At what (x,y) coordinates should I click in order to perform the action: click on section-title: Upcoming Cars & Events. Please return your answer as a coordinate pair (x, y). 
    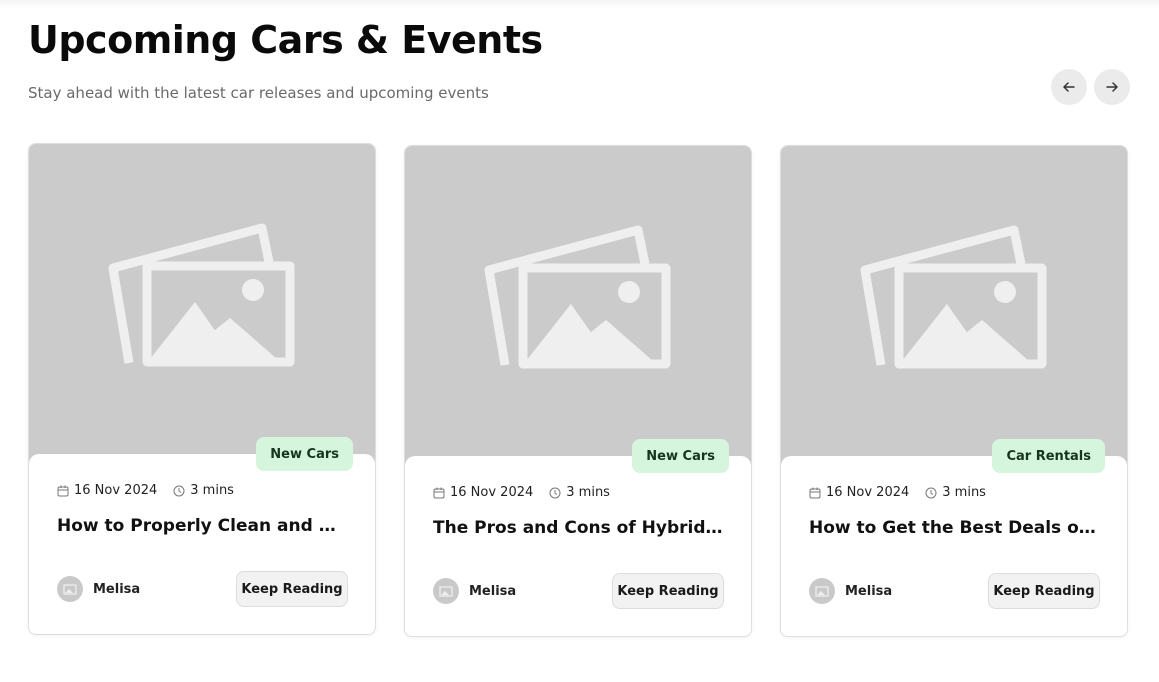
    Looking at the image, I should click on (285, 40).